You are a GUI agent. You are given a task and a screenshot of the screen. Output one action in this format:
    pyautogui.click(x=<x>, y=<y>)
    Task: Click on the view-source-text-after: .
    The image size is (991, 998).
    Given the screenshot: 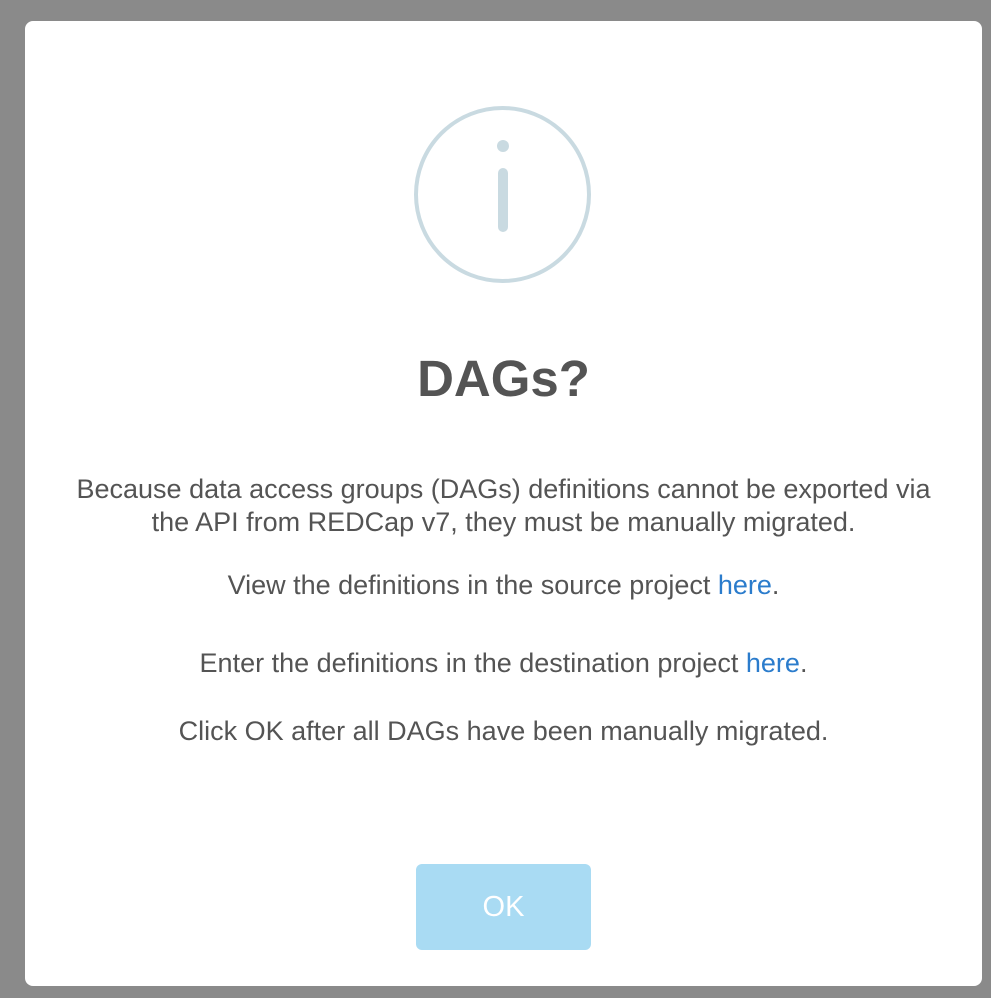 What is the action you would take?
    pyautogui.click(x=775, y=585)
    